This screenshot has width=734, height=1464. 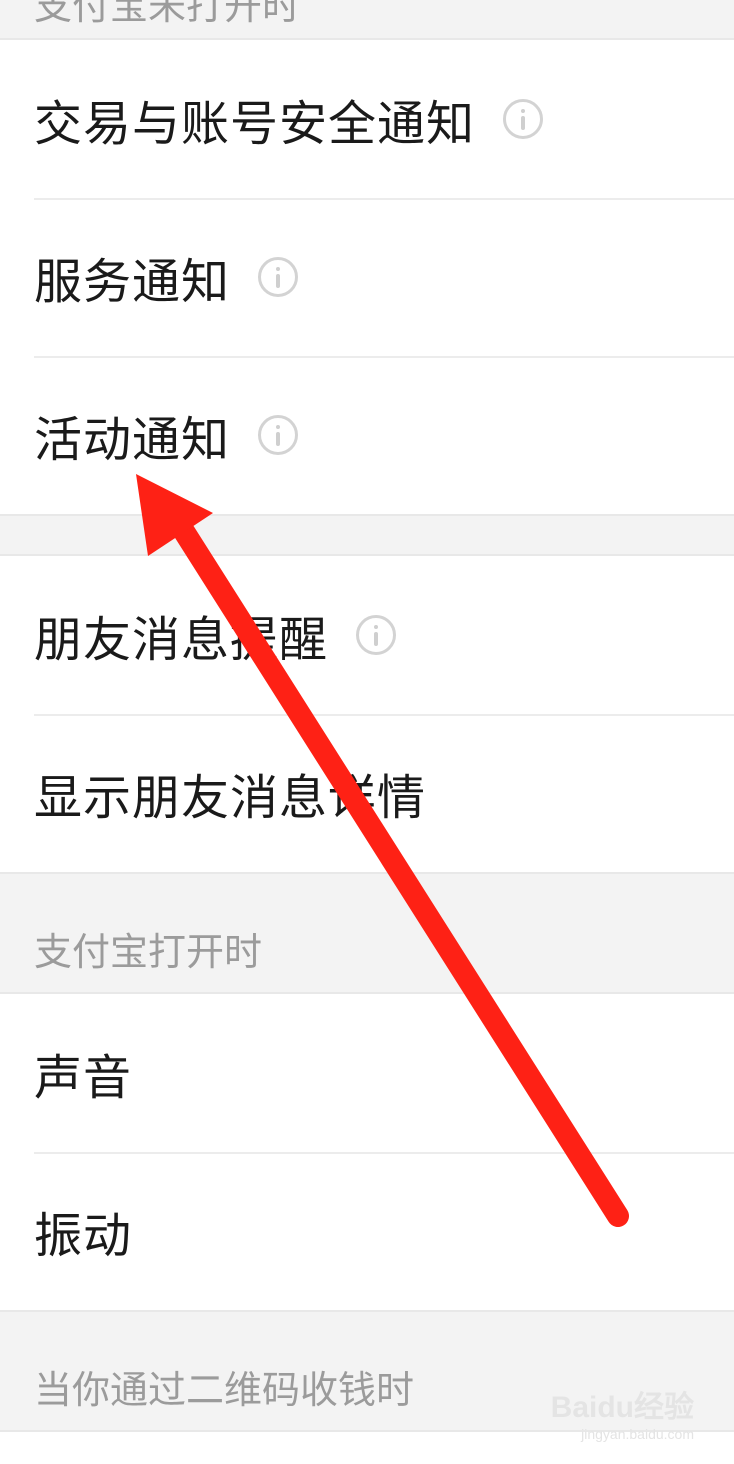 I want to click on section-header-opened: 支付宝打开时, so click(x=367, y=933).